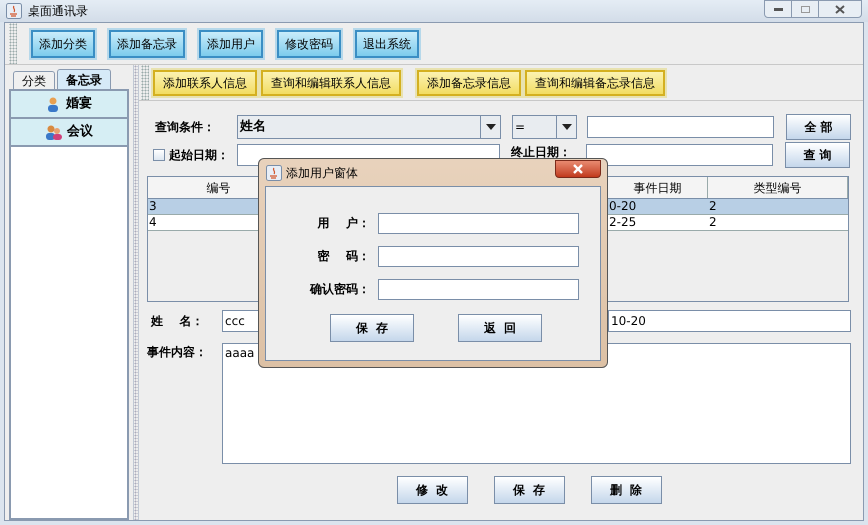 Image resolution: width=868 pixels, height=525 pixels. Describe the element at coordinates (58, 11) in the screenshot. I see `window-title: 桌面通讯录` at that location.